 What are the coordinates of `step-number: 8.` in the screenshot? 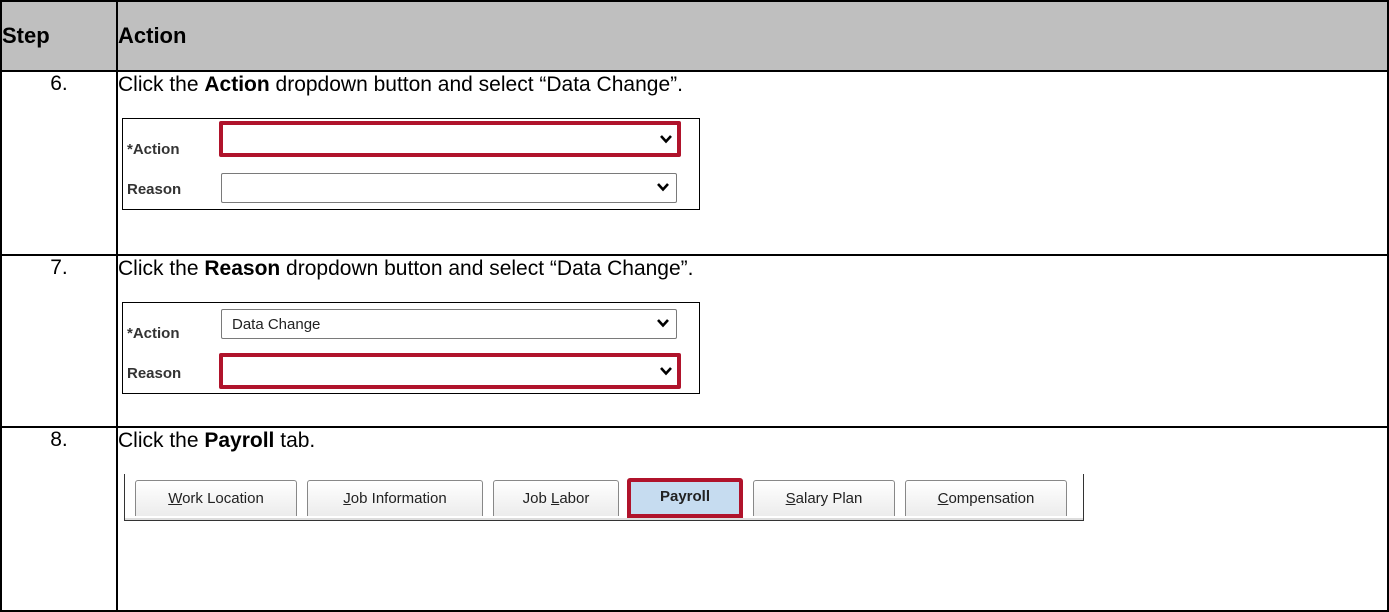 It's located at (59, 519).